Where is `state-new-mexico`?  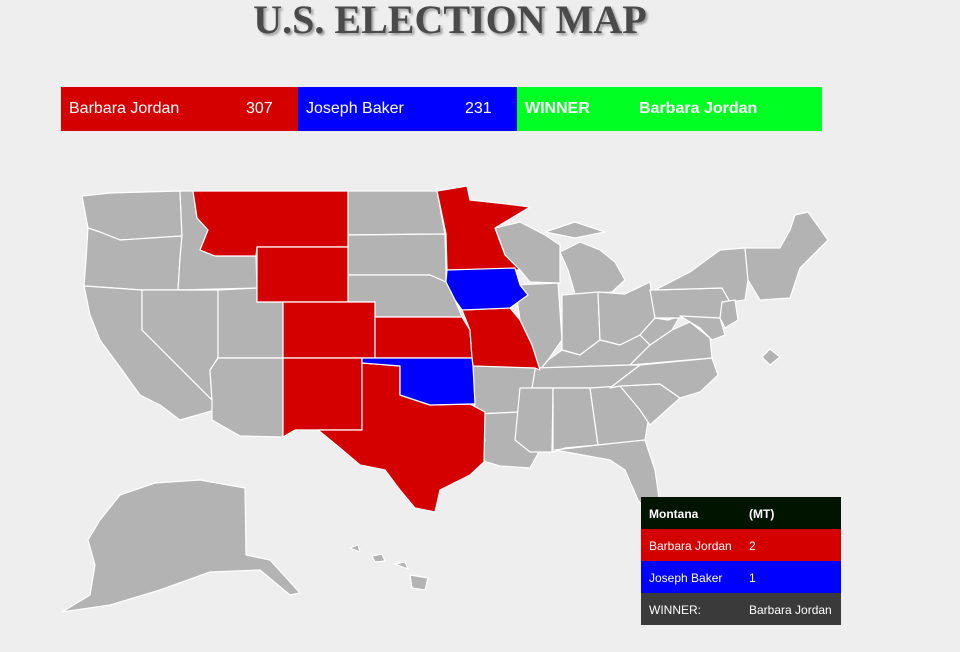 state-new-mexico is located at coordinates (322, 397).